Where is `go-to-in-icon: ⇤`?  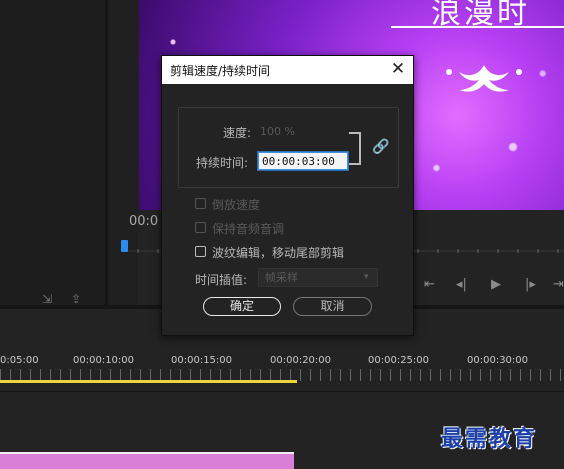 go-to-in-icon: ⇤ is located at coordinates (429, 284).